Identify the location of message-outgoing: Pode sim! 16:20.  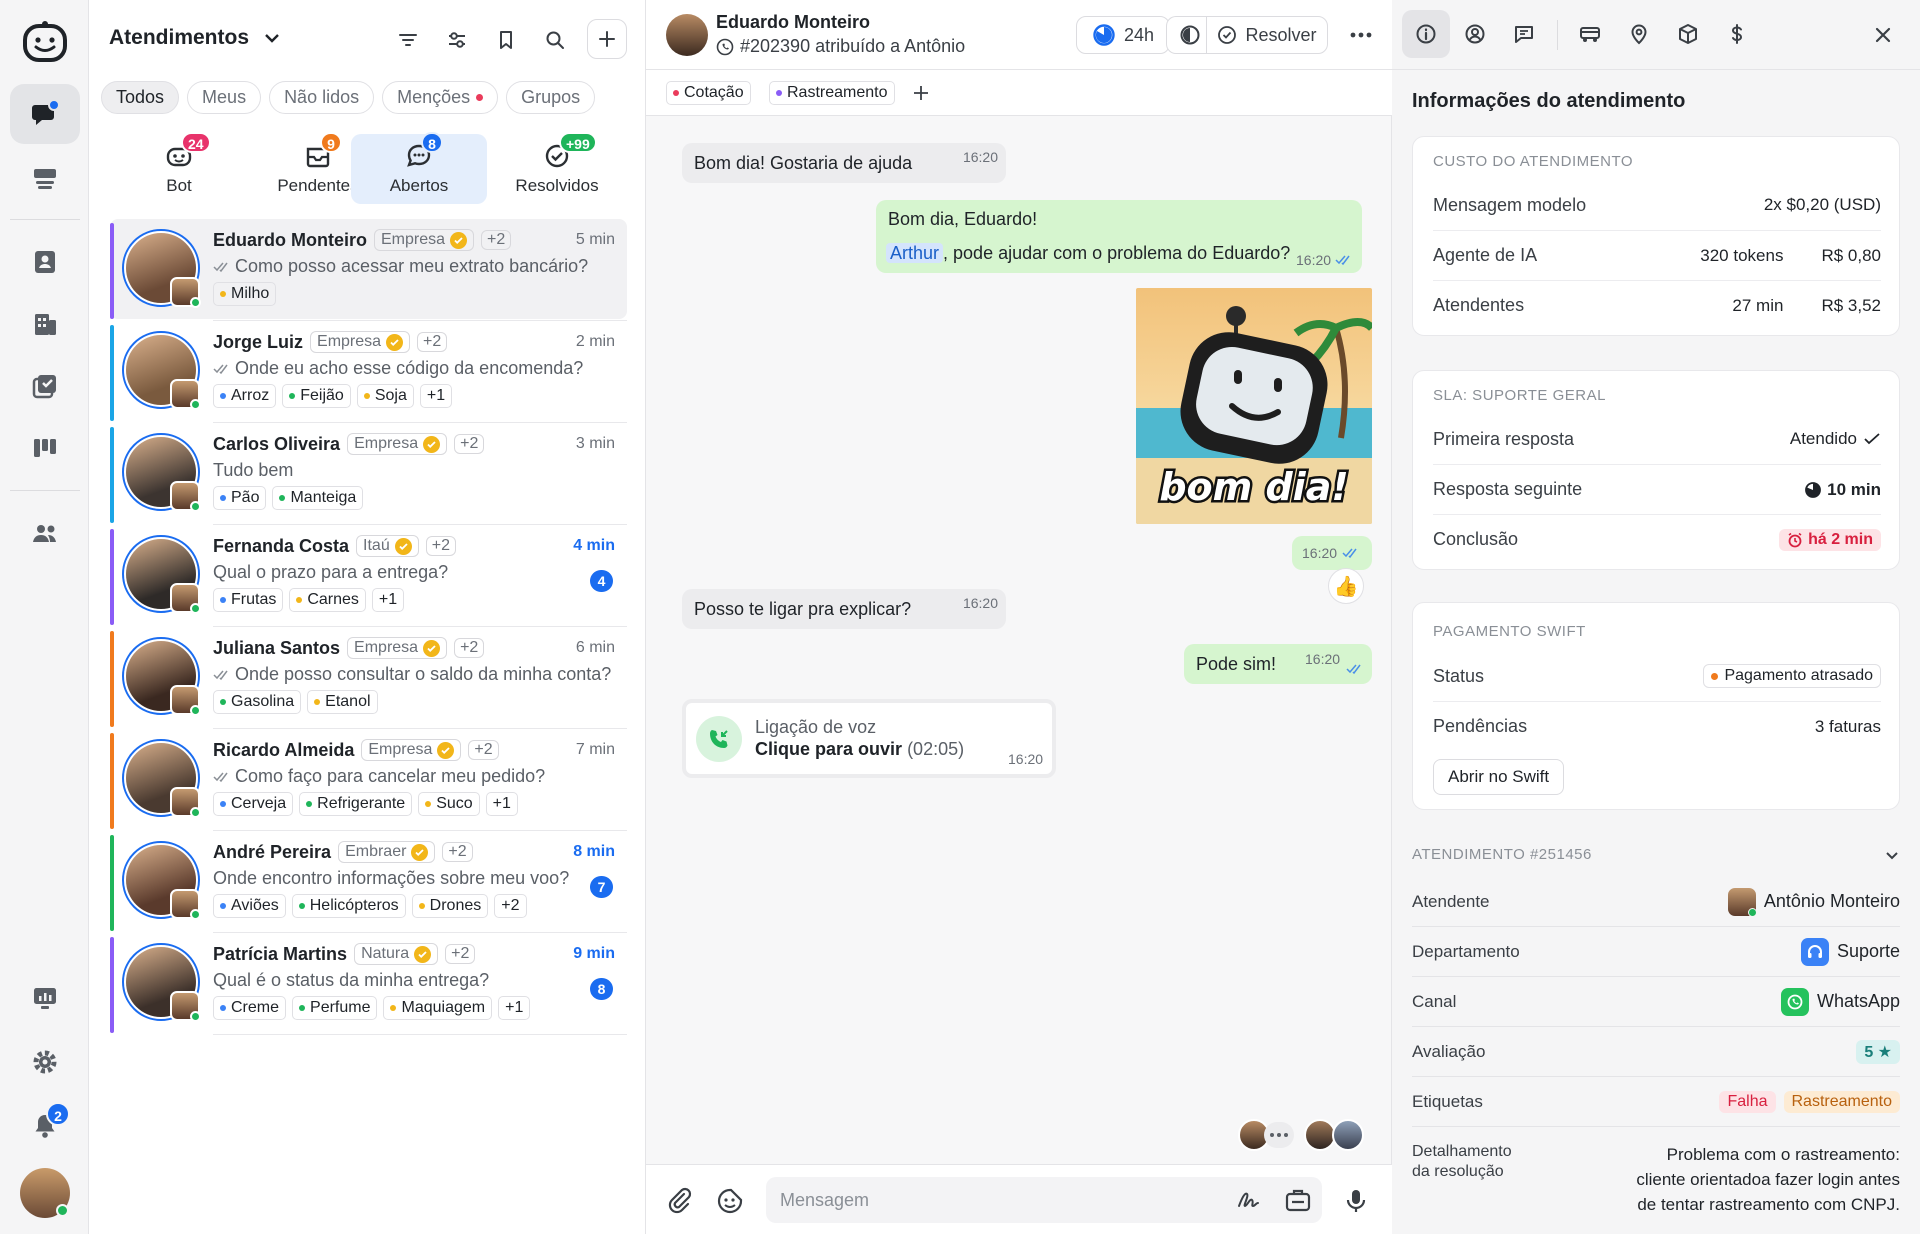
(1278, 664).